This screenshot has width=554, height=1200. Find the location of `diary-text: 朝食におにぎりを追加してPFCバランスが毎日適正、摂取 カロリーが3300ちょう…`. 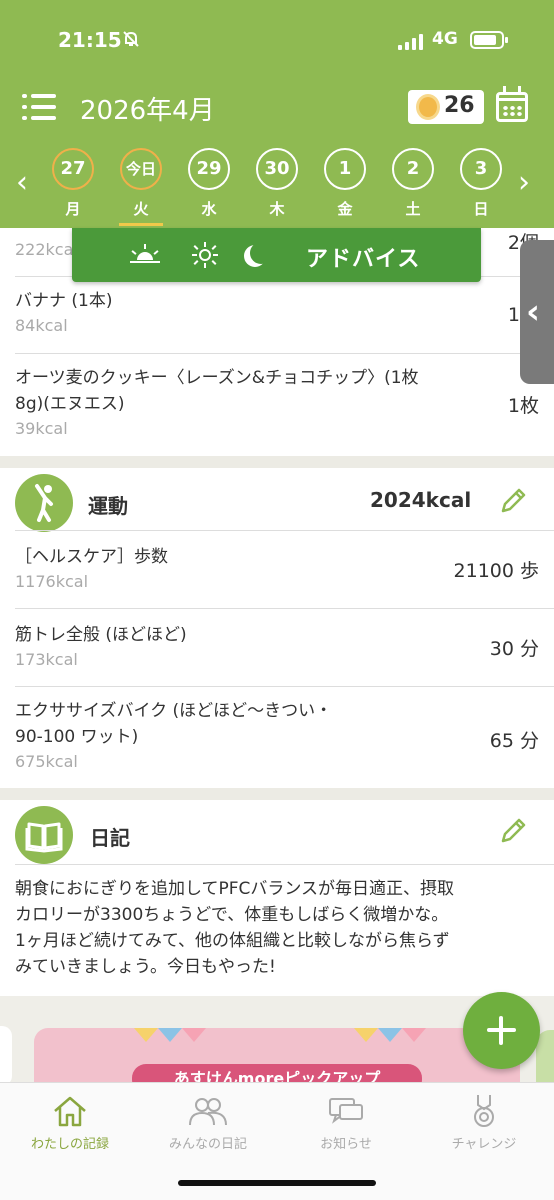

diary-text: 朝食におにぎりを追加してPFCバランスが毎日適正、摂取 カロリーが3300ちょう… is located at coordinates (280, 928).